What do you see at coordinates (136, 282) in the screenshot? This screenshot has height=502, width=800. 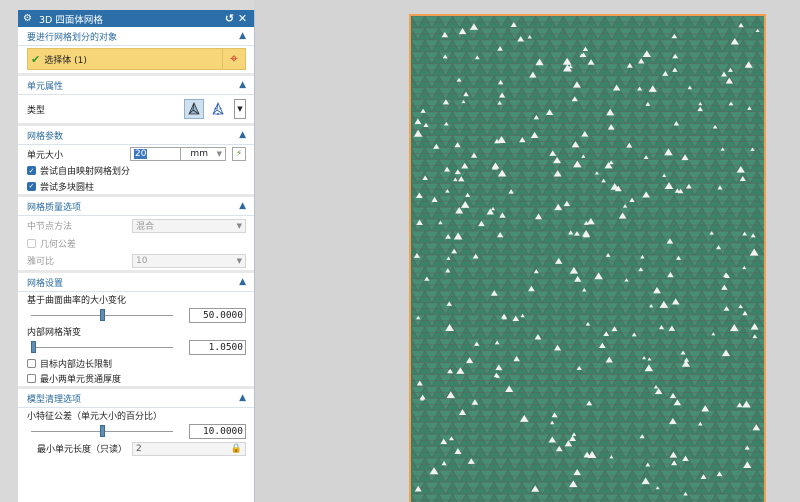 I see `section-header-settings: 网格设置 ▲` at bounding box center [136, 282].